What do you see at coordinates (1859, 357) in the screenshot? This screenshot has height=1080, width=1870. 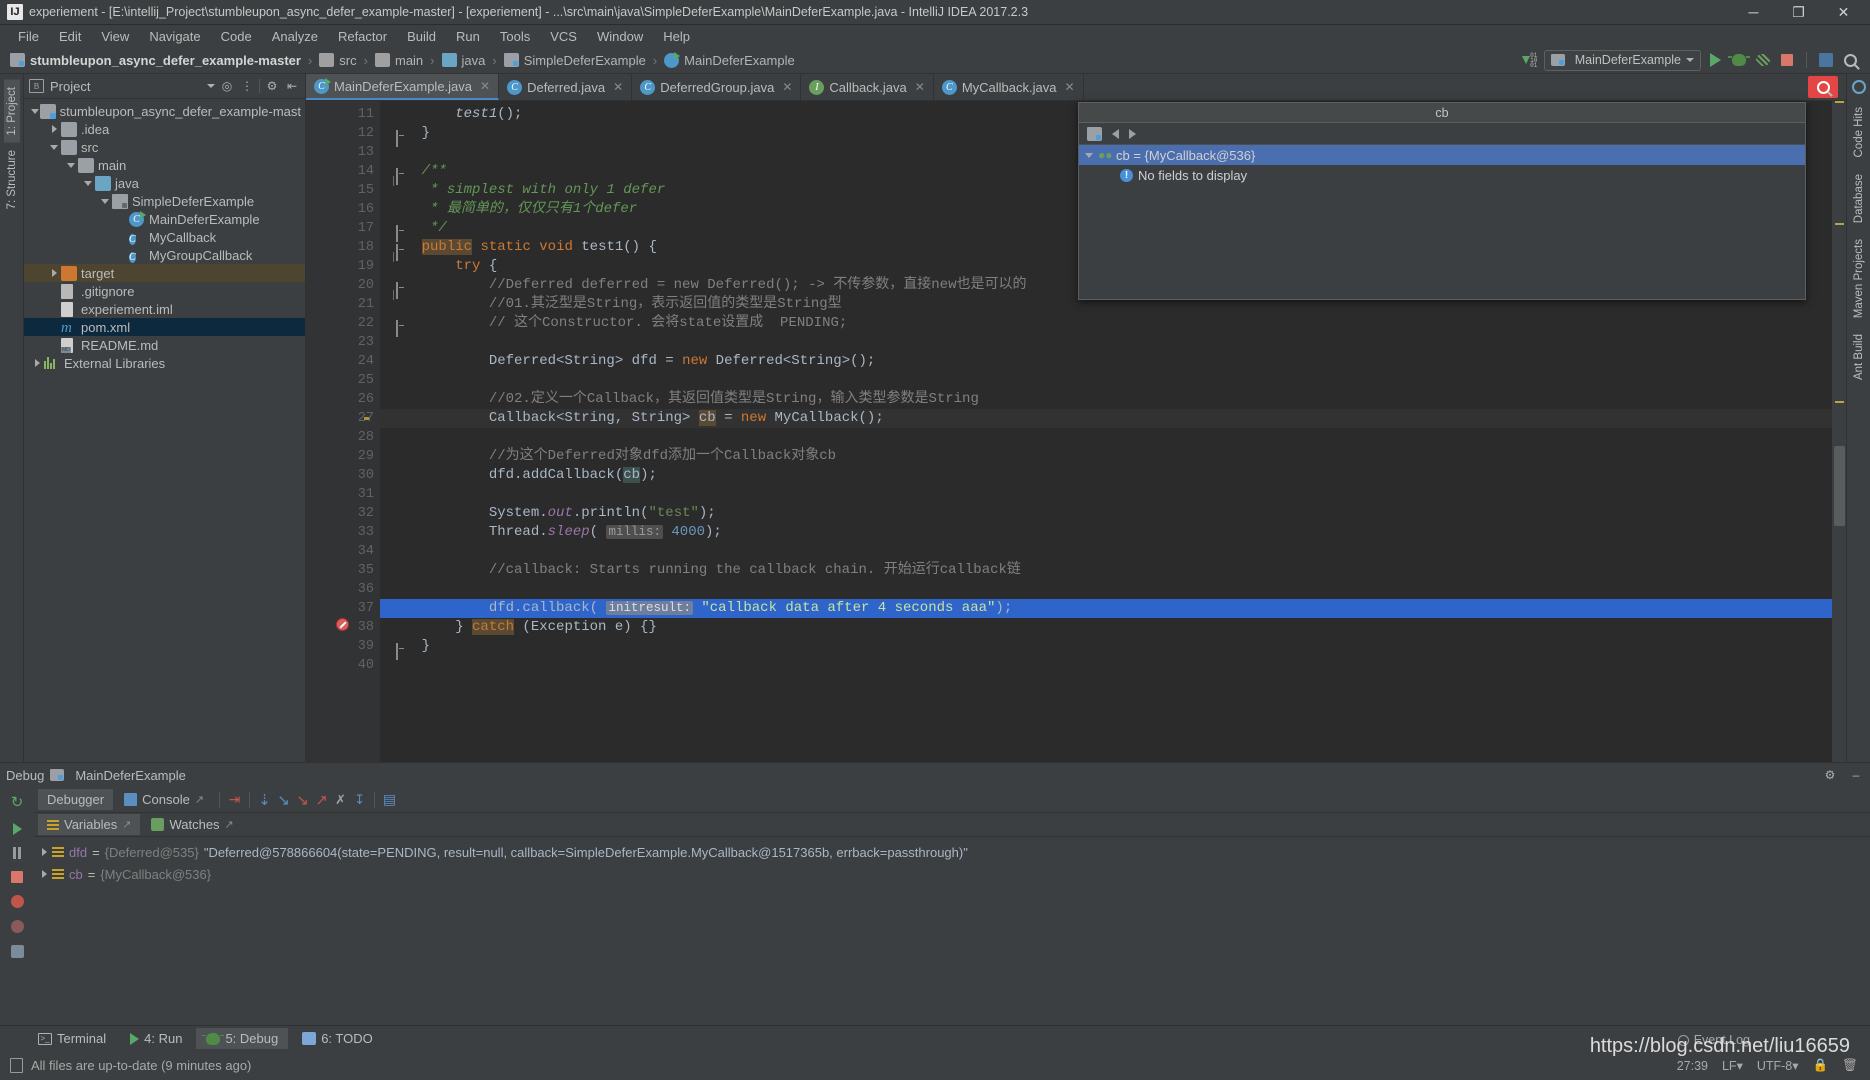 I see `sidebar-item-ant: Ant Build` at bounding box center [1859, 357].